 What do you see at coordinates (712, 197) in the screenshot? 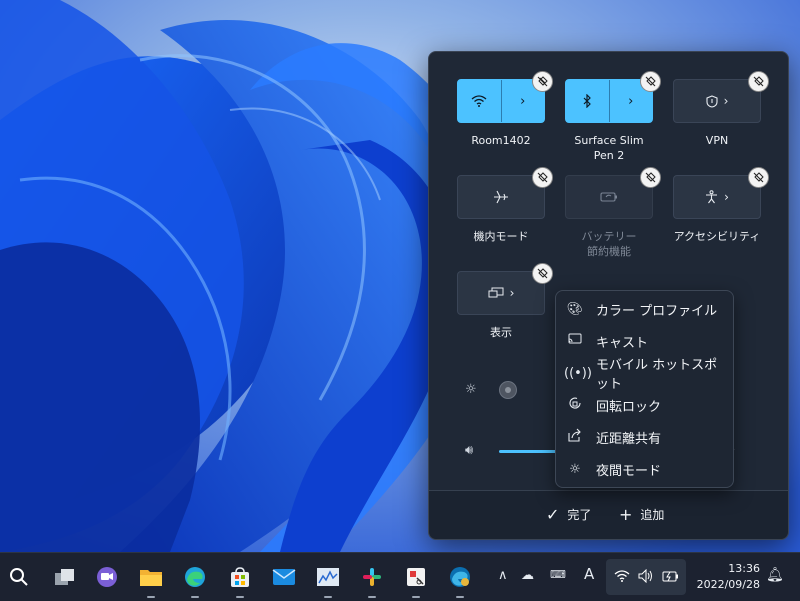
I see `accessibility-icon` at bounding box center [712, 197].